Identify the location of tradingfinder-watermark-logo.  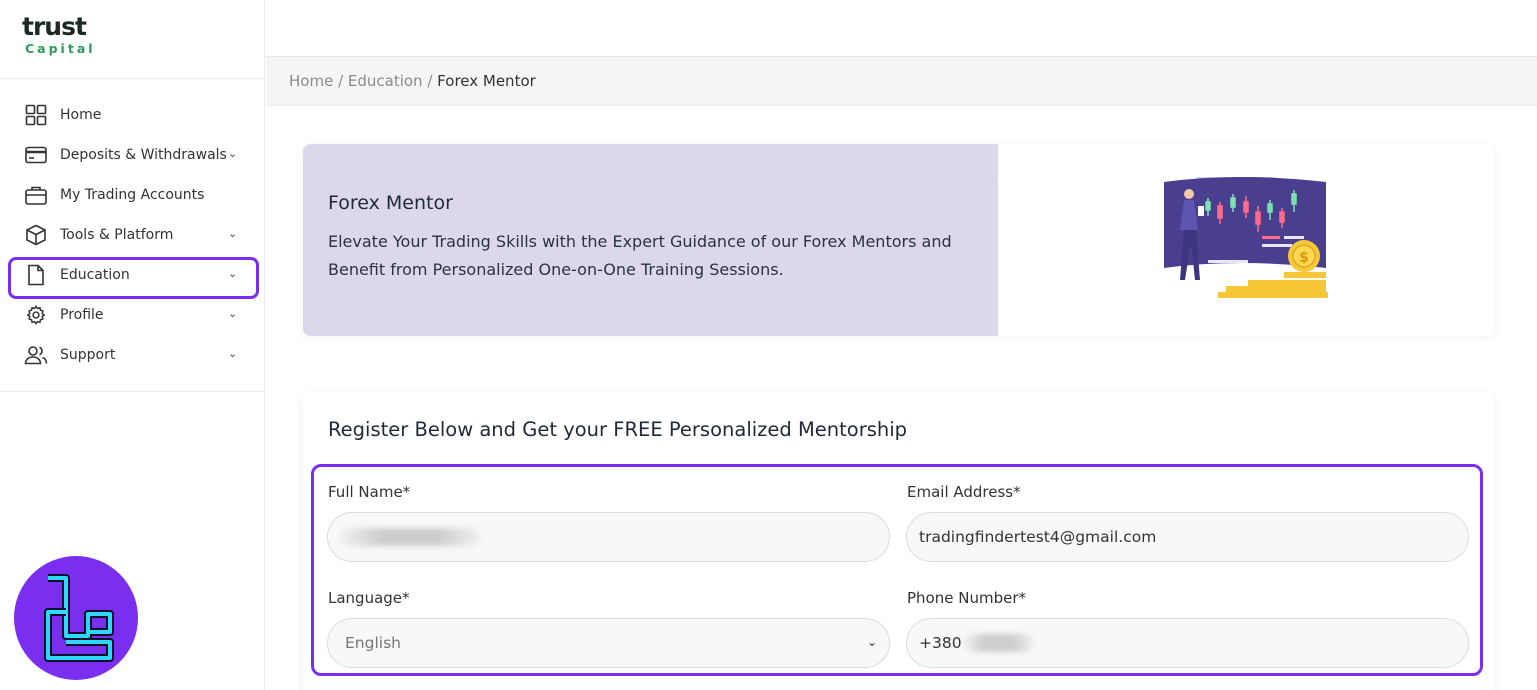
(76, 618).